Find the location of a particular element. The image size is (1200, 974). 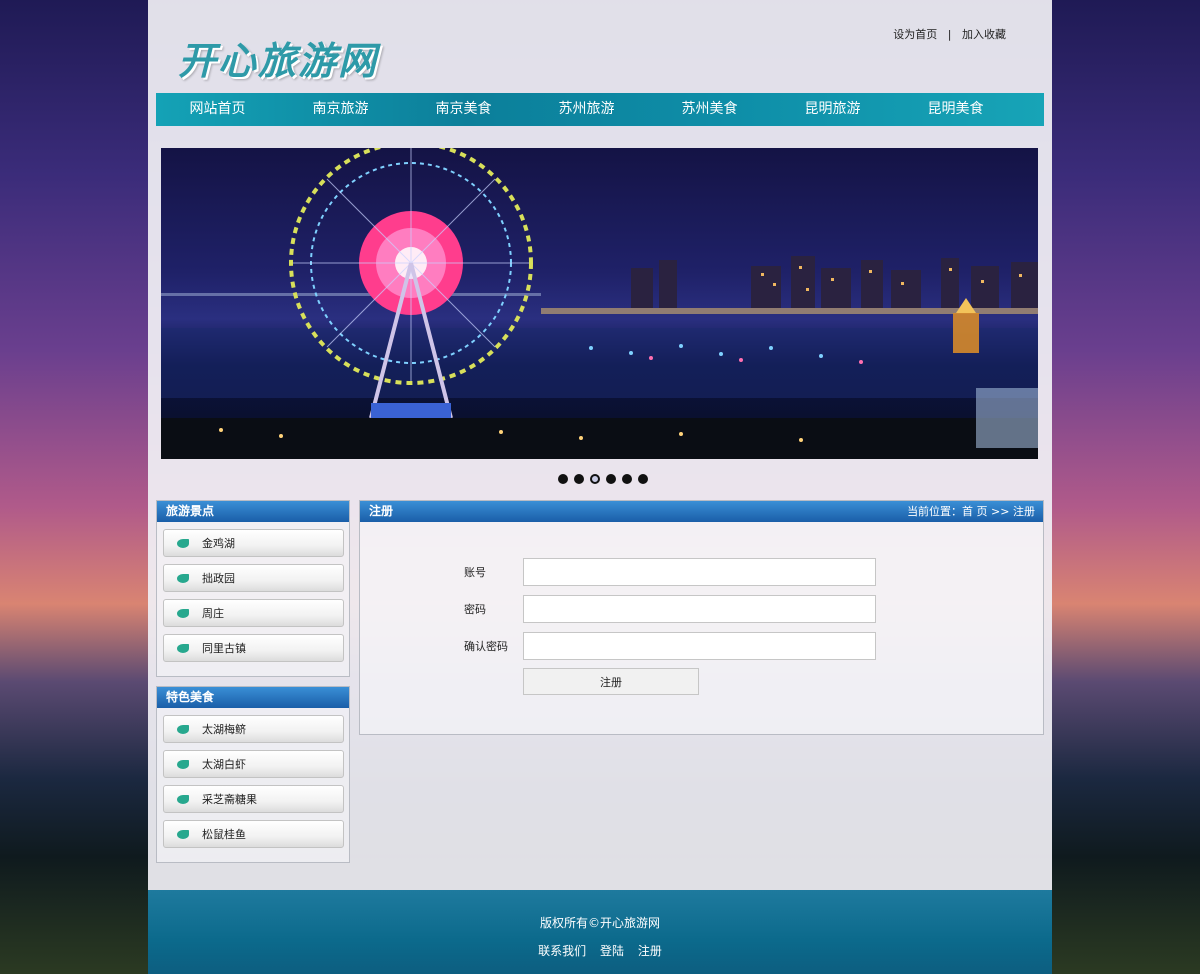

nav-item-home: 网站首页 is located at coordinates (217, 109).